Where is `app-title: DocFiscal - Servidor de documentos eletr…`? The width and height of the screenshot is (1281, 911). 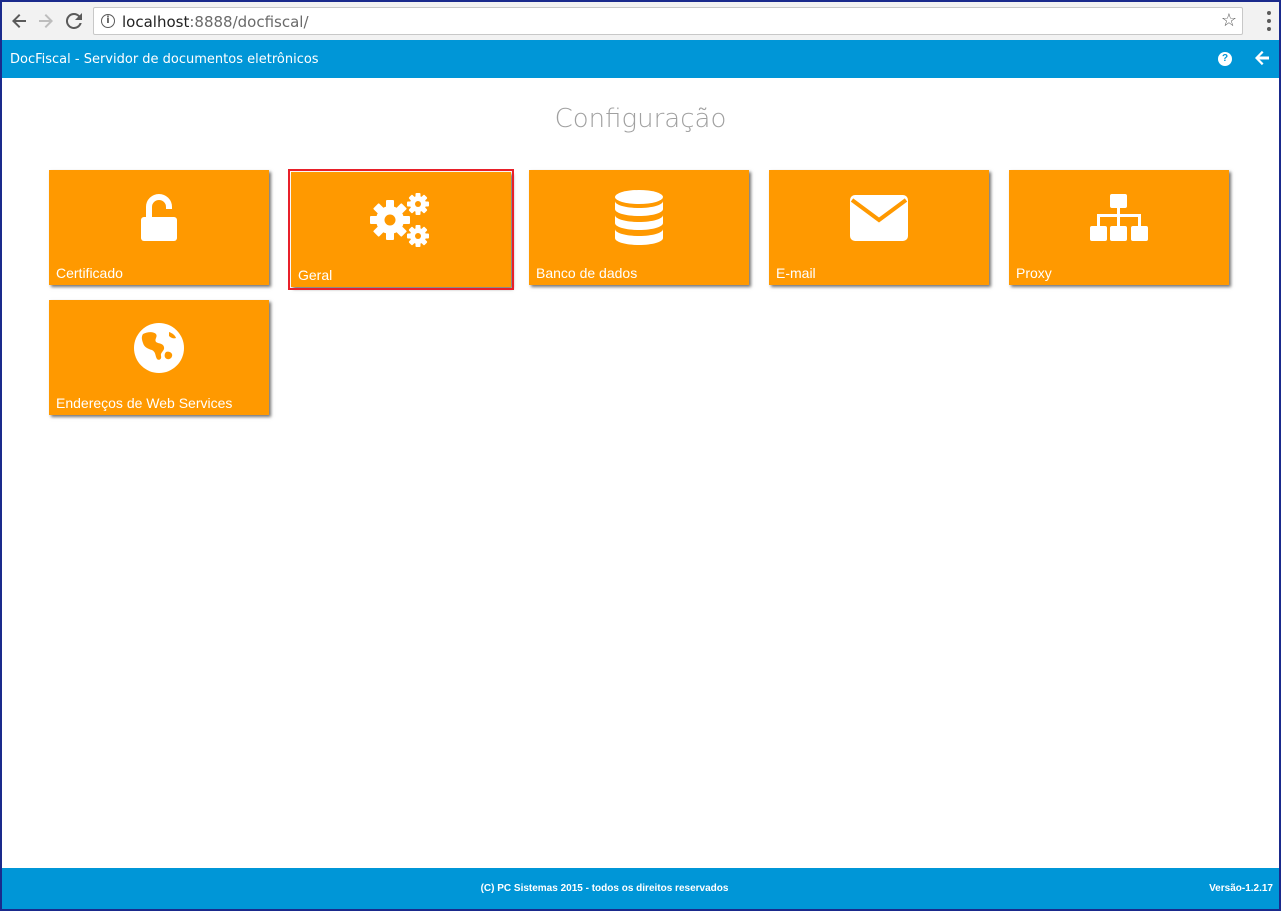
app-title: DocFiscal - Servidor de documentos eletr… is located at coordinates (164, 59).